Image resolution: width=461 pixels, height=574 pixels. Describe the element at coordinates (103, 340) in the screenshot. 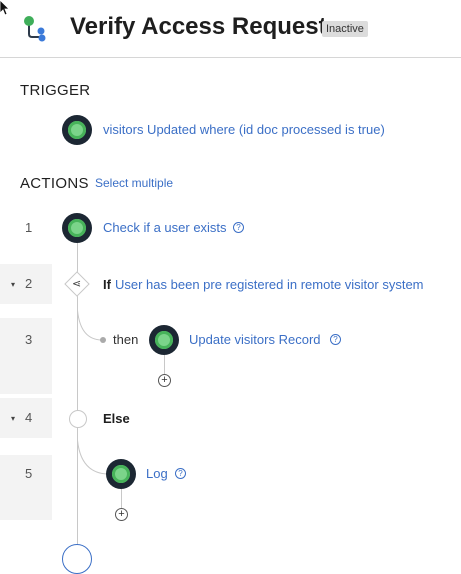

I see `then-branch-dot` at that location.